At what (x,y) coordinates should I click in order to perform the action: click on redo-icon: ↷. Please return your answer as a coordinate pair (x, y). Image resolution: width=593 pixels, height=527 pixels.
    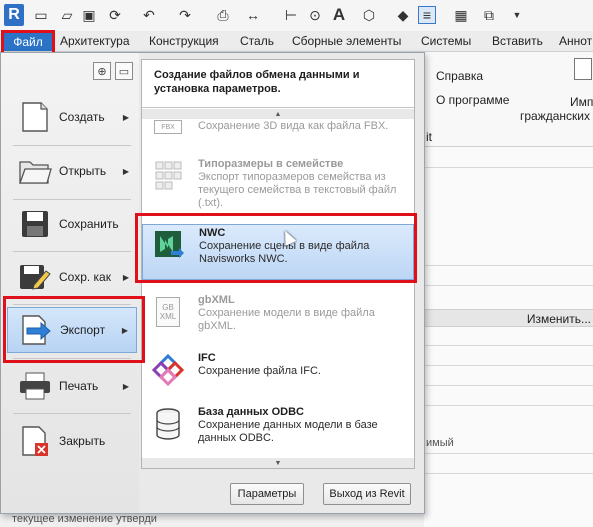
    Looking at the image, I should click on (185, 15).